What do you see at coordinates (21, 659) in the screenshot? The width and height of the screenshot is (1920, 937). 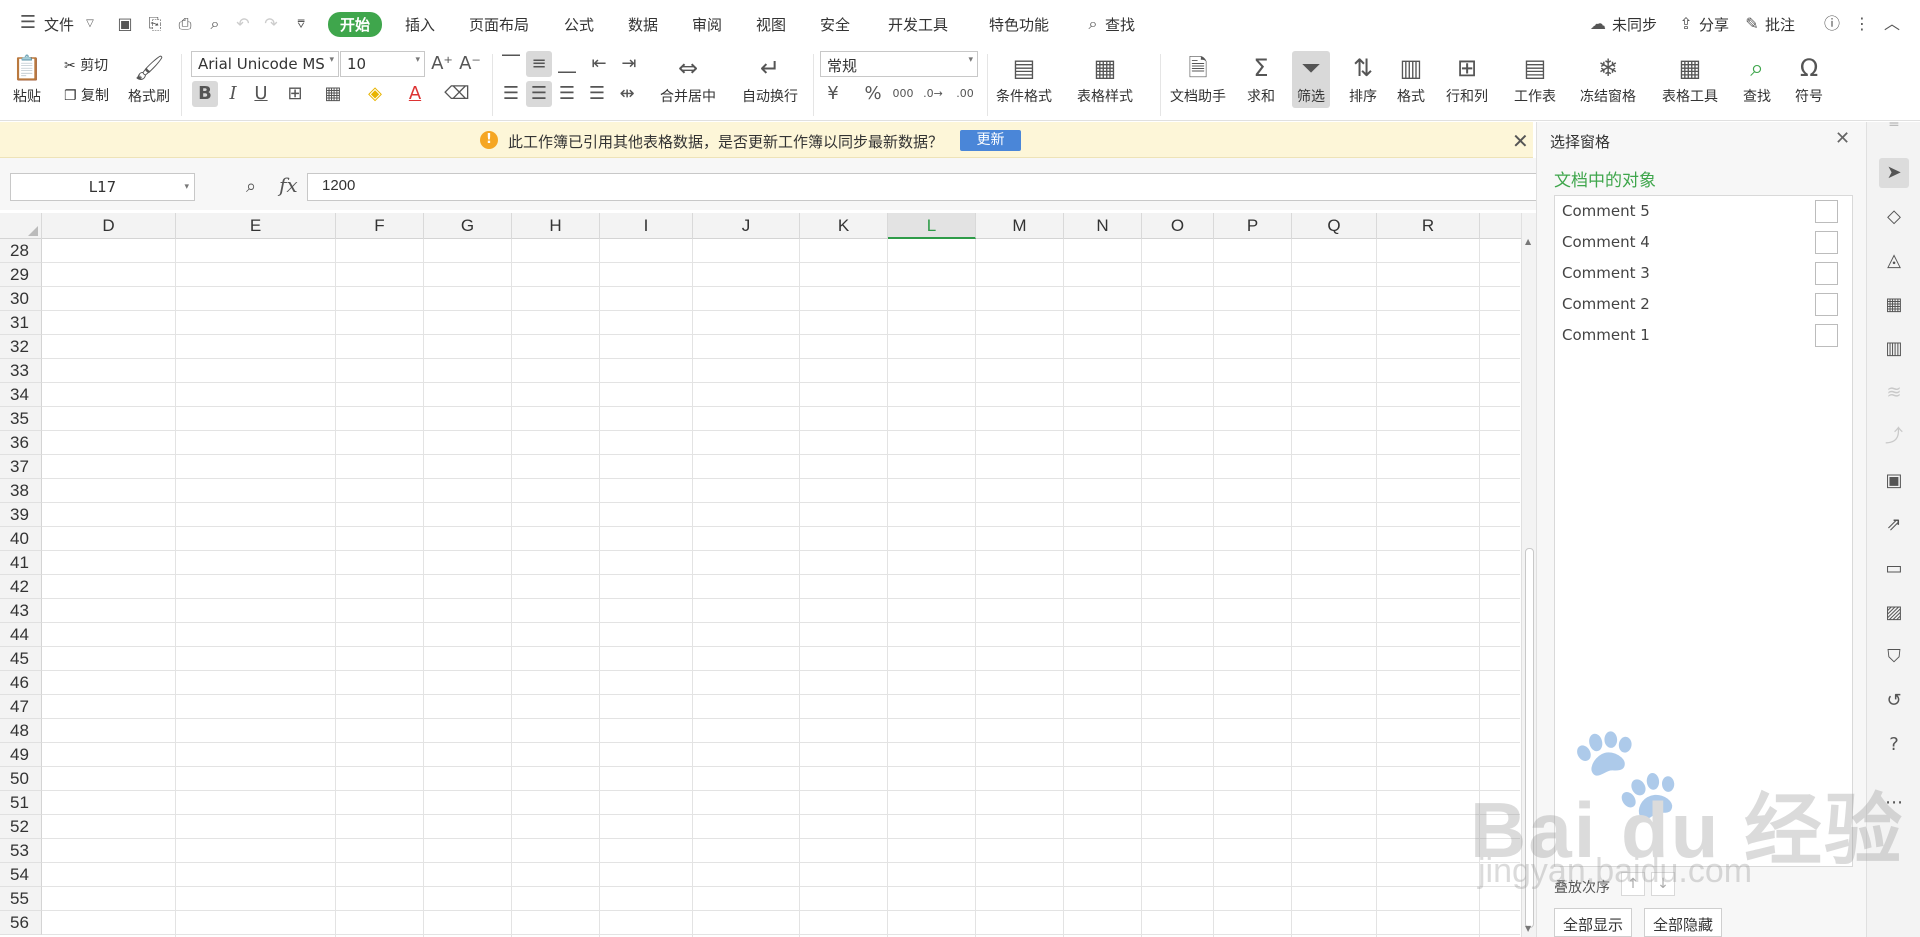 I see `row-header-45: 45` at bounding box center [21, 659].